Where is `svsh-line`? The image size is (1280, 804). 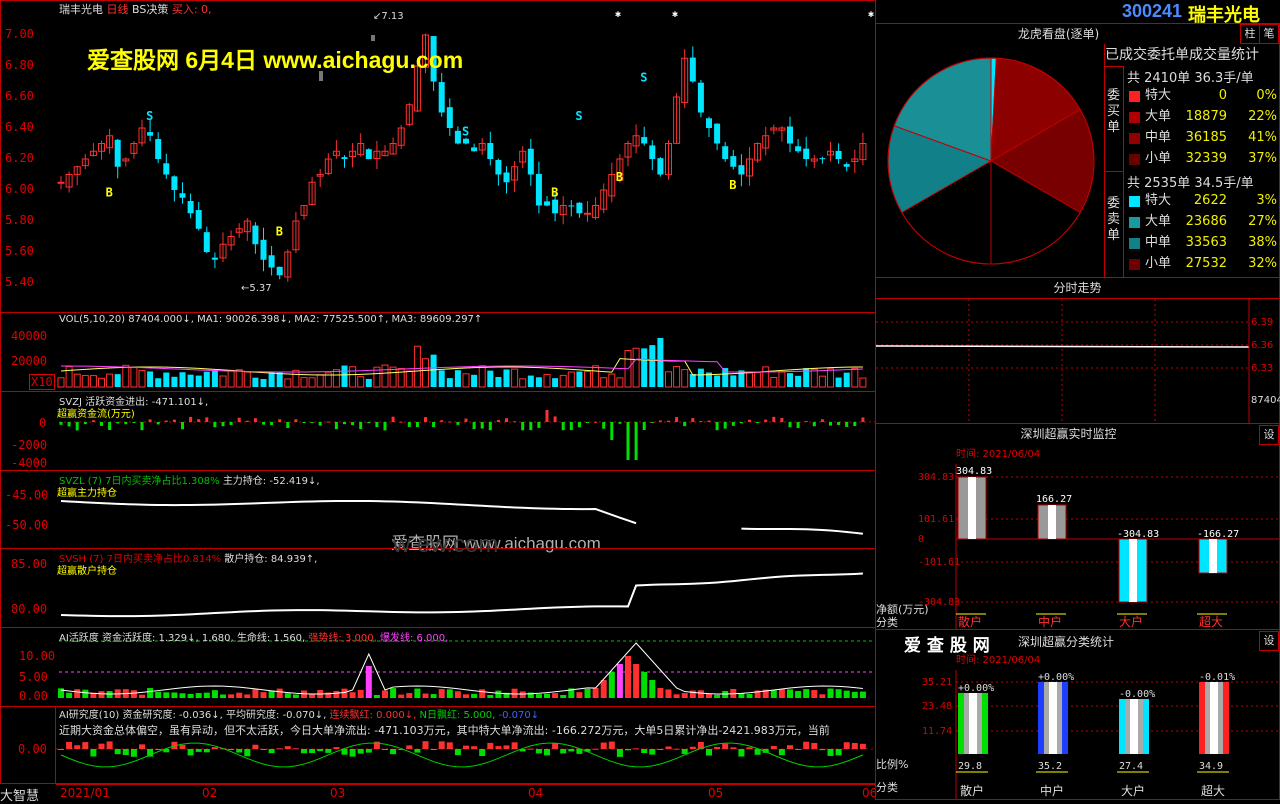
svsh-line is located at coordinates (461, 595).